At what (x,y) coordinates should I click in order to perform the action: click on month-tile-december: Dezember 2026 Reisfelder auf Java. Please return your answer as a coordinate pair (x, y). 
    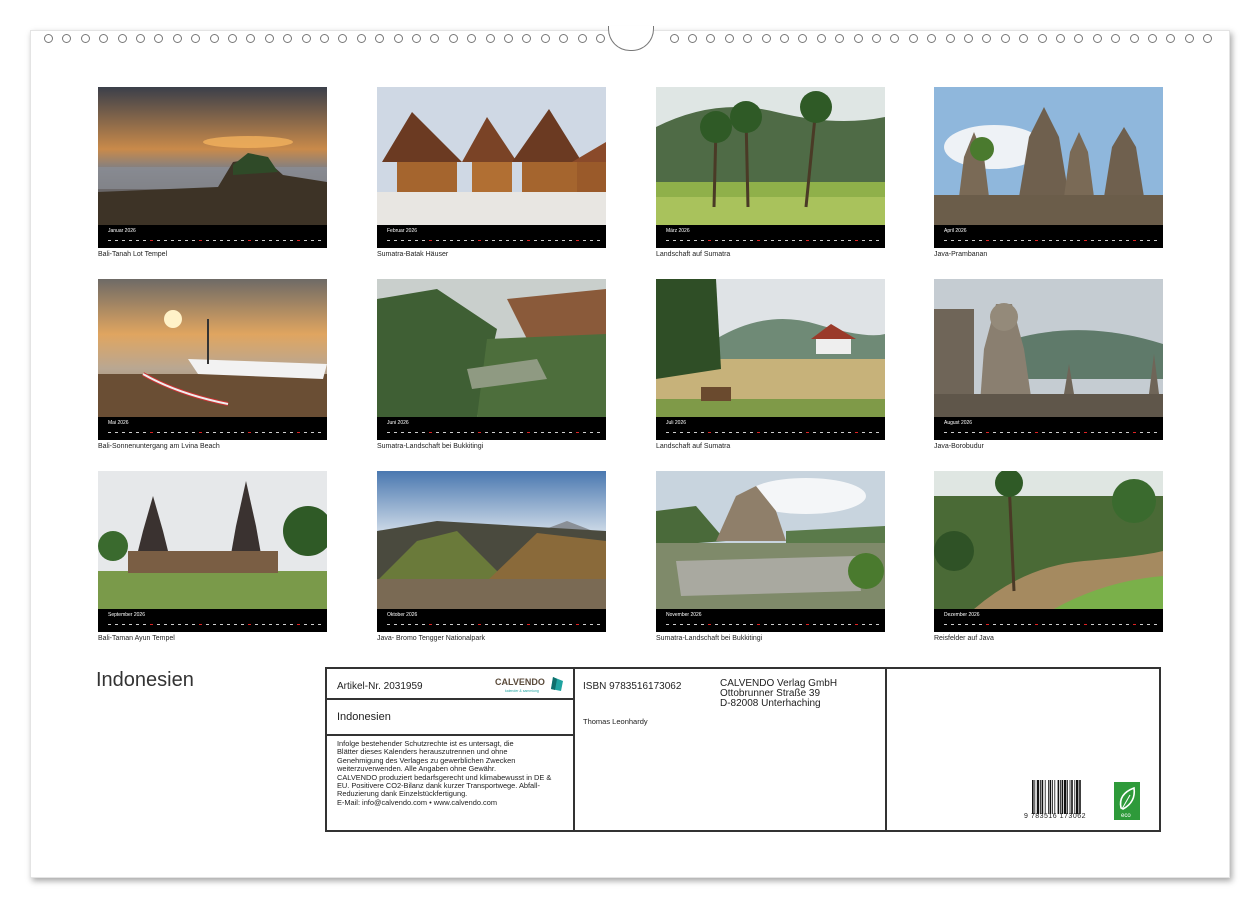
    Looking at the image, I should click on (1048, 556).